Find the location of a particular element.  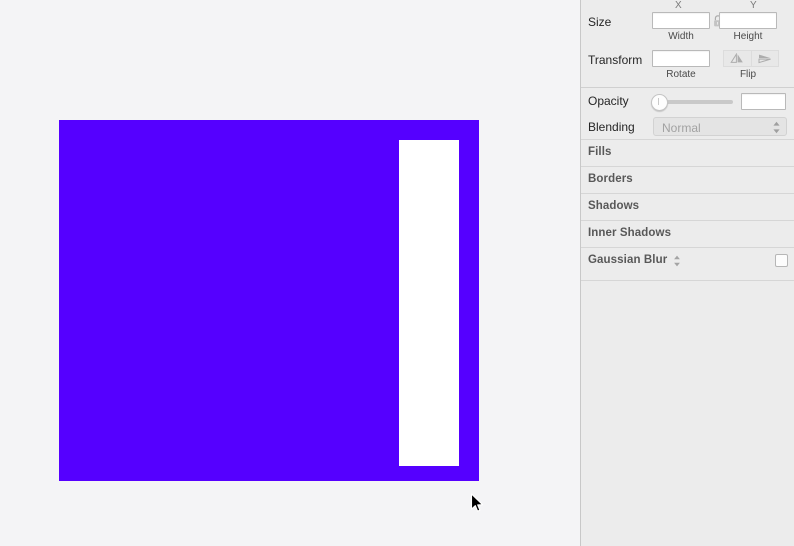

section-title-gaussian-blur: Gaussian Blur is located at coordinates (628, 260).